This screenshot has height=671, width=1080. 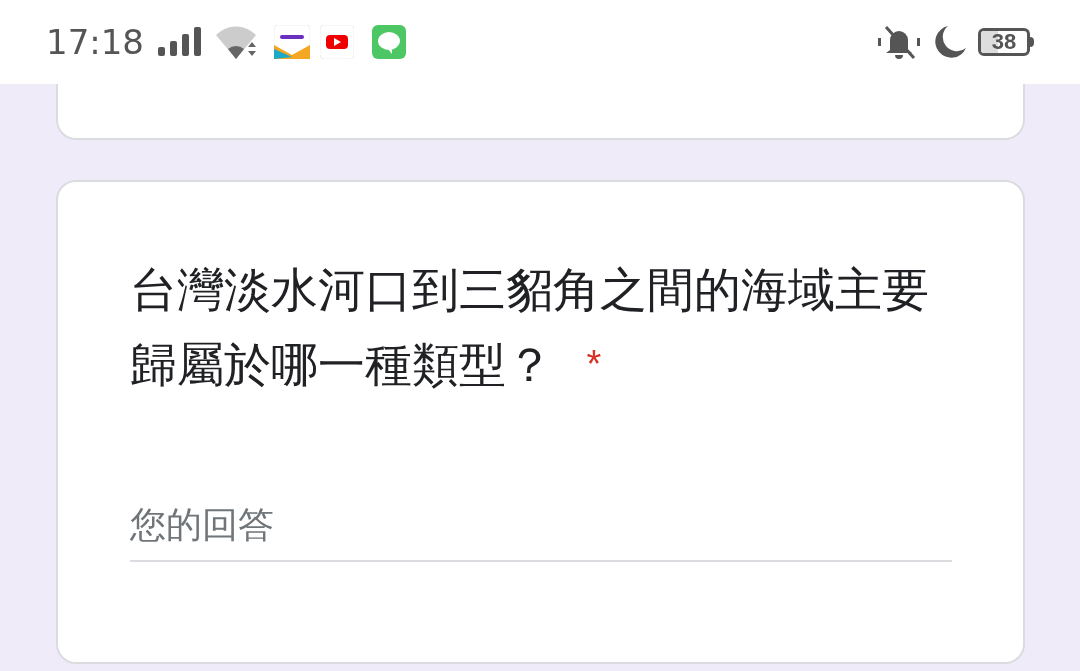 I want to click on video-app-icon, so click(x=337, y=42).